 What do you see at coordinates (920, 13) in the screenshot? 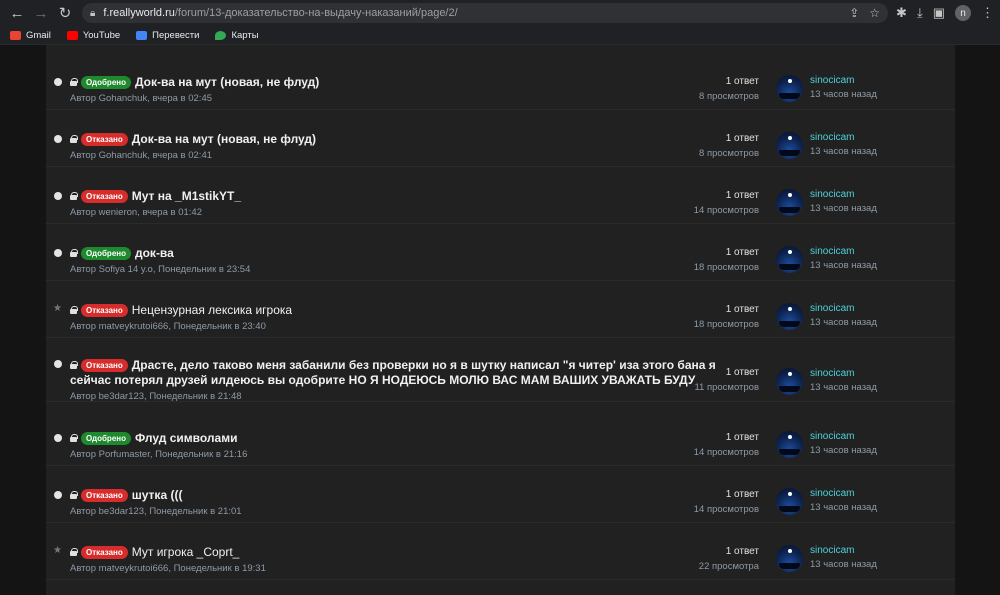
I see `download-icon: ⤓` at bounding box center [920, 13].